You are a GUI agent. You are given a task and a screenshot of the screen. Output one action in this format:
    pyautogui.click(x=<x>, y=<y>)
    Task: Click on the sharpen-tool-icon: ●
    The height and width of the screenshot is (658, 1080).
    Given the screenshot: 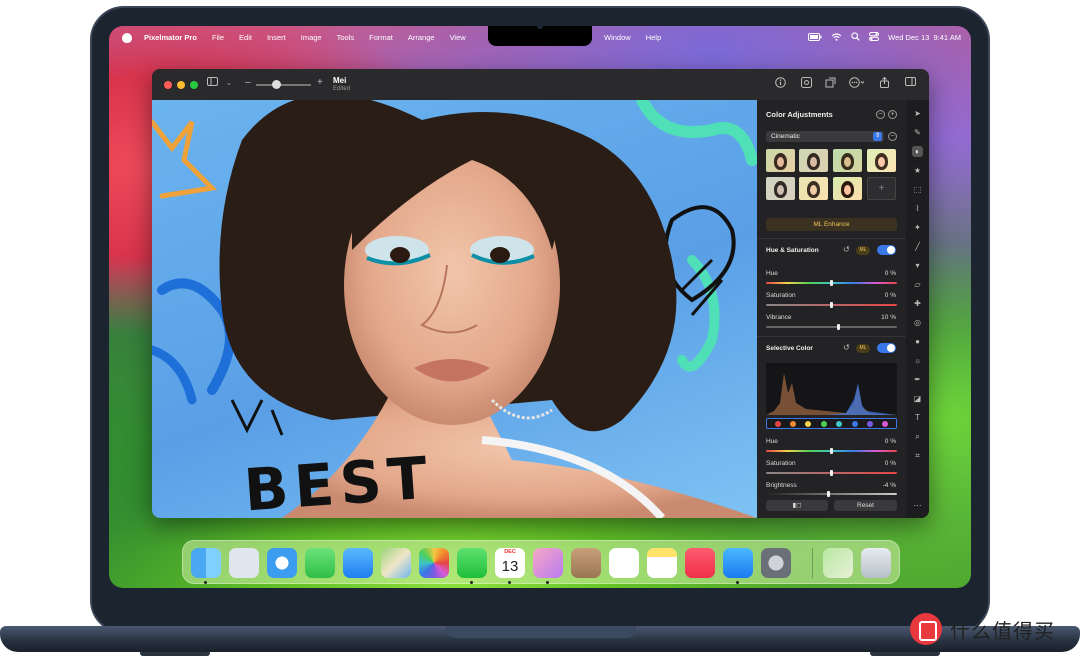 What is the action you would take?
    pyautogui.click(x=917, y=341)
    